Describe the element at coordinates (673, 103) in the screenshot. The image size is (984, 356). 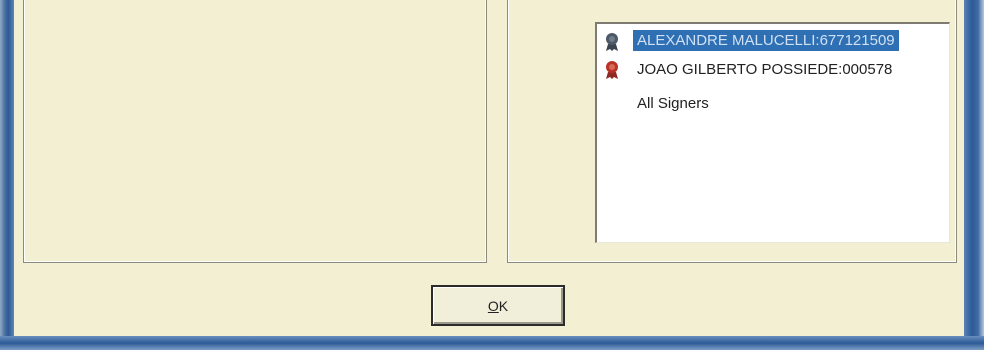
I see `signer-label: All Signers` at that location.